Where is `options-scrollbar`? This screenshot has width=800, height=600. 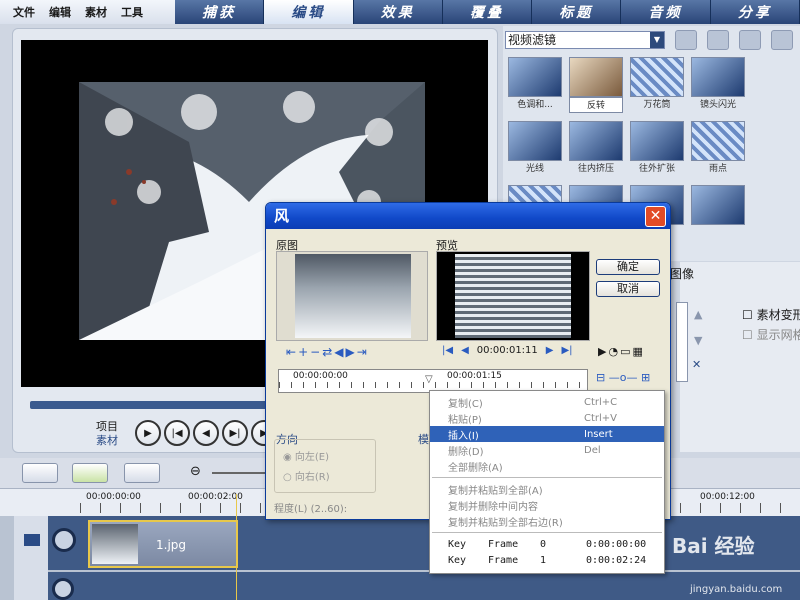
options-scrollbar is located at coordinates (682, 342).